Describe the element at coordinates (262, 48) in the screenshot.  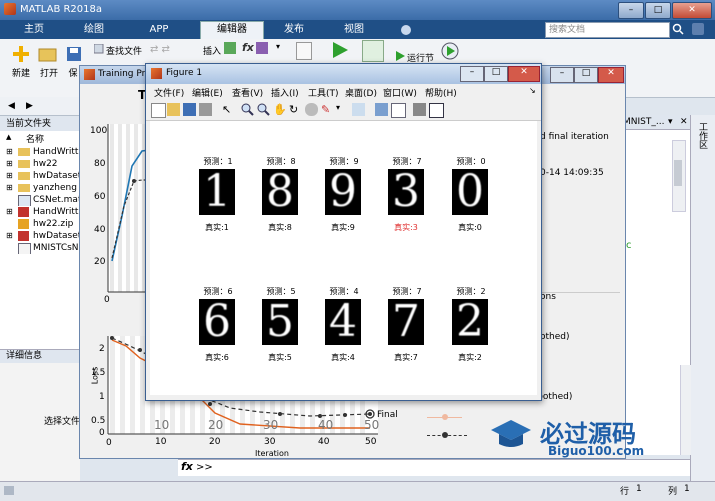
I see `comment-icon` at that location.